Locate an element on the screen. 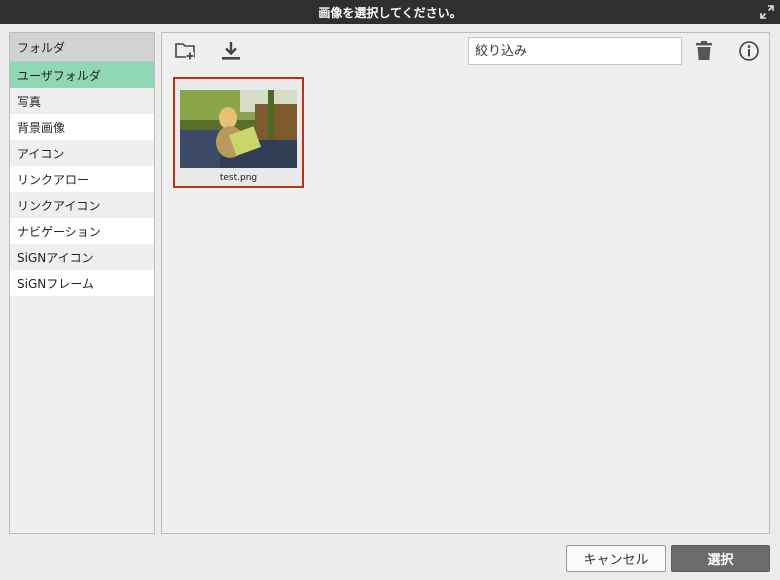 The image size is (780, 580). sidebar-item-background-images: 背景画像 is located at coordinates (82, 127).